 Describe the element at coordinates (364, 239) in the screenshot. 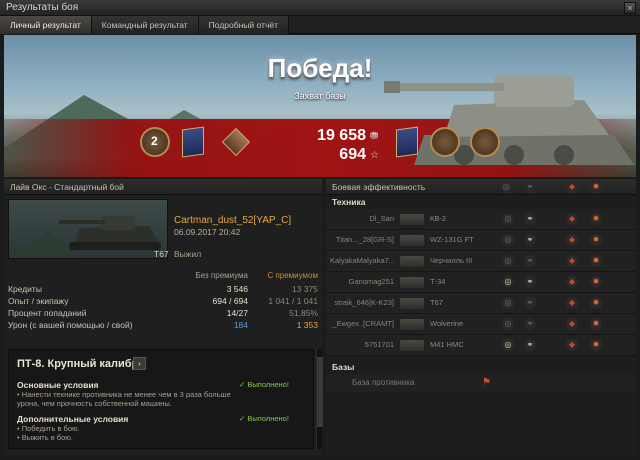

I see `enemy-player-name: Titan..._28[GR-S]` at that location.